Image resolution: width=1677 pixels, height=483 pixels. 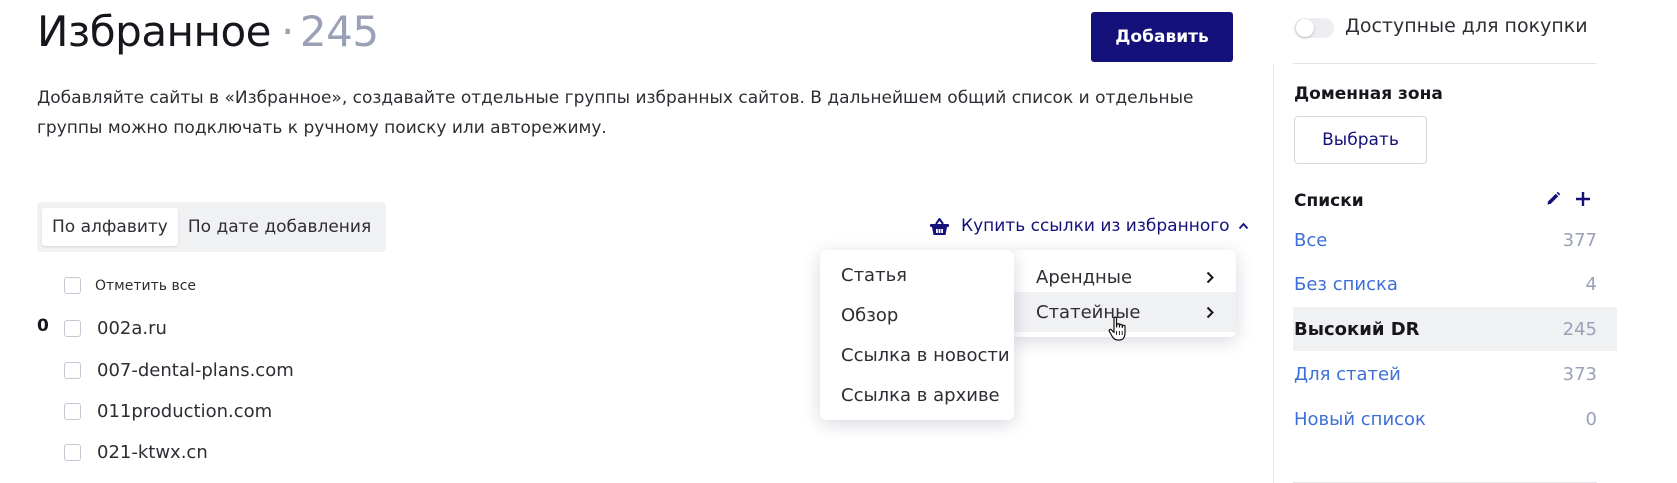 I want to click on list-count: 245, so click(x=1579, y=329).